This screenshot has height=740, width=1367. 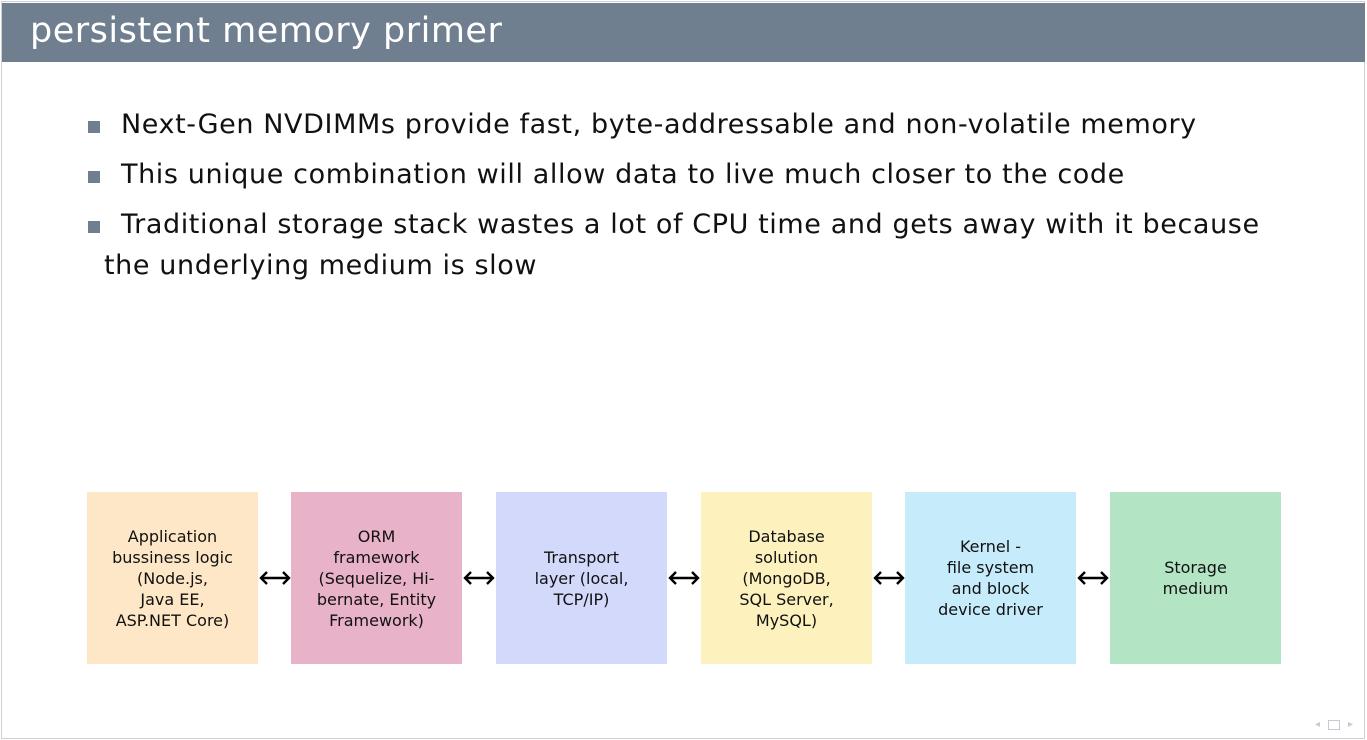 I want to click on frame-icon, so click(x=1333, y=724).